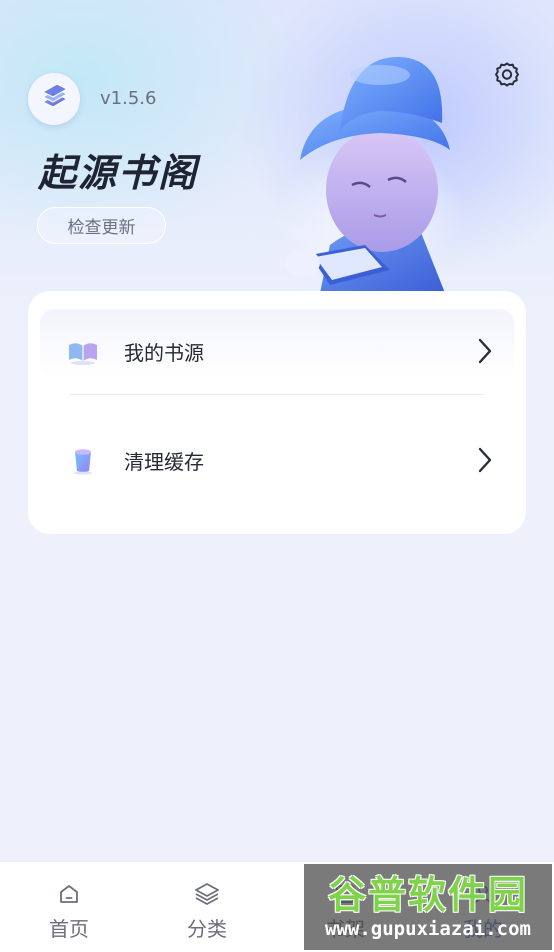 Image resolution: width=554 pixels, height=952 pixels. Describe the element at coordinates (370, 169) in the screenshot. I see `mascot-illustration` at that location.